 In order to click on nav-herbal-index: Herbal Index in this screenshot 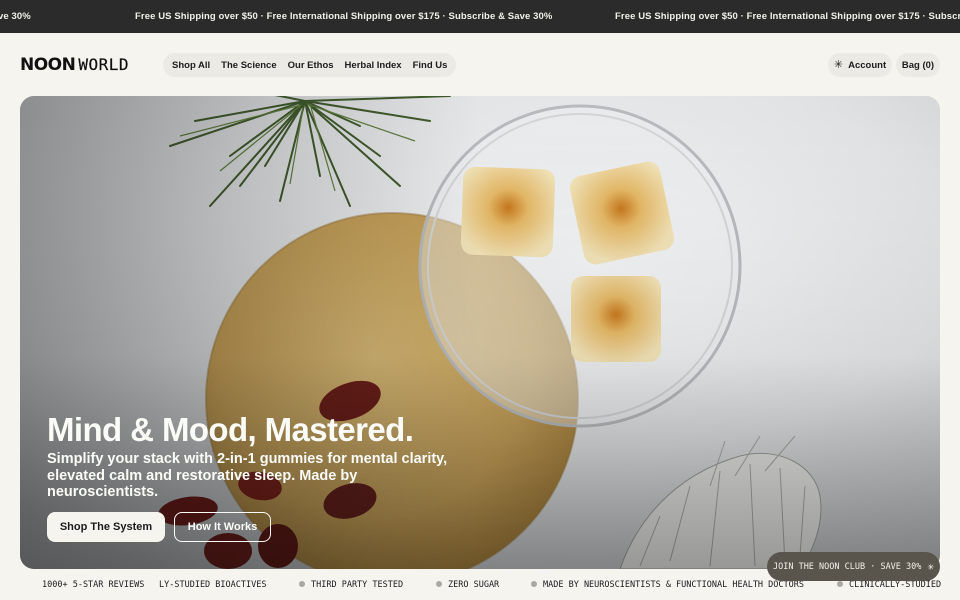, I will do `click(373, 65)`.